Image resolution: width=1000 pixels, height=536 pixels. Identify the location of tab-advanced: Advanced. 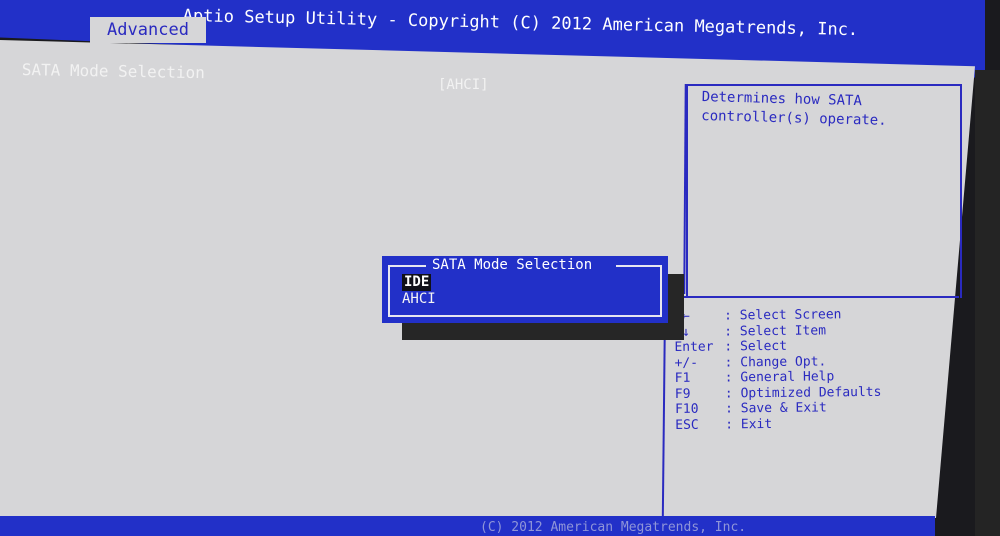
(148, 30).